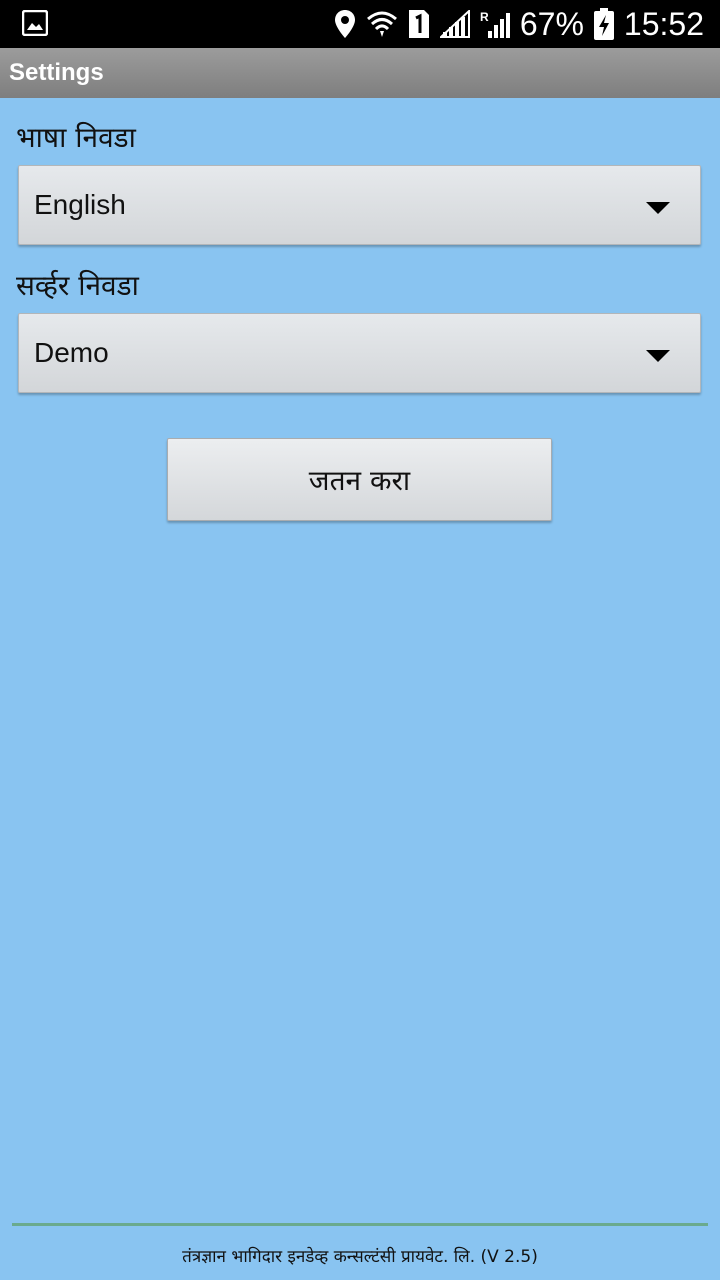  Describe the element at coordinates (359, 353) in the screenshot. I see `server-dropdown: Demo` at that location.